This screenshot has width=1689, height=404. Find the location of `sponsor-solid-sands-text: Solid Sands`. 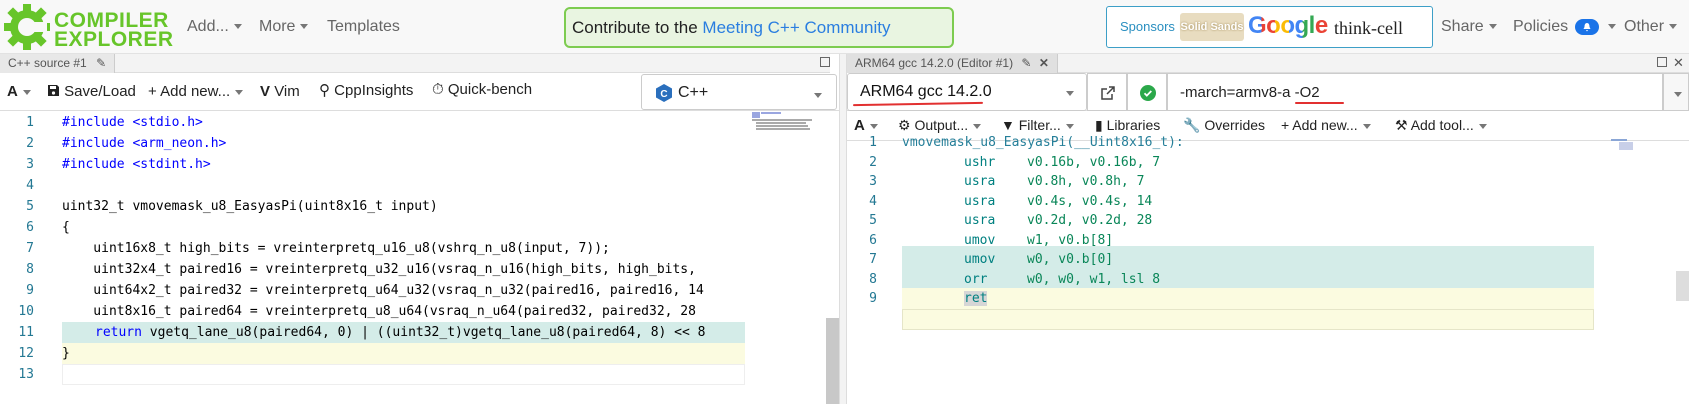

sponsor-solid-sands-text: Solid Sands is located at coordinates (1212, 27).